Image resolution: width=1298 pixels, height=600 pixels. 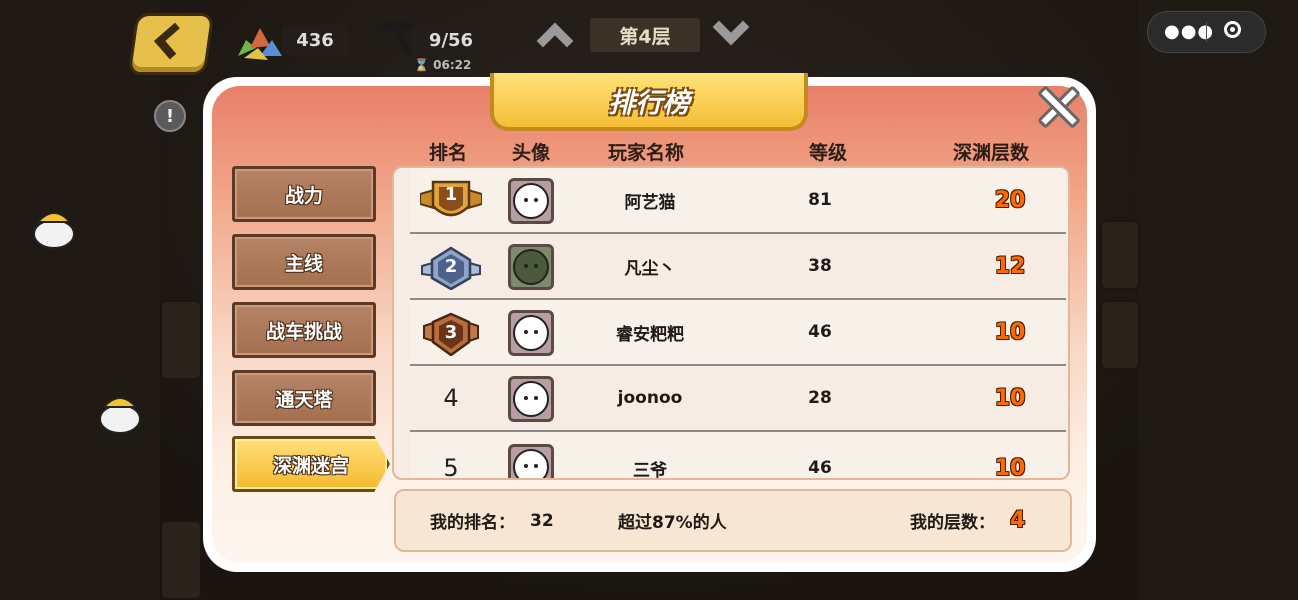 I want to click on close-button, so click(x=1059, y=107).